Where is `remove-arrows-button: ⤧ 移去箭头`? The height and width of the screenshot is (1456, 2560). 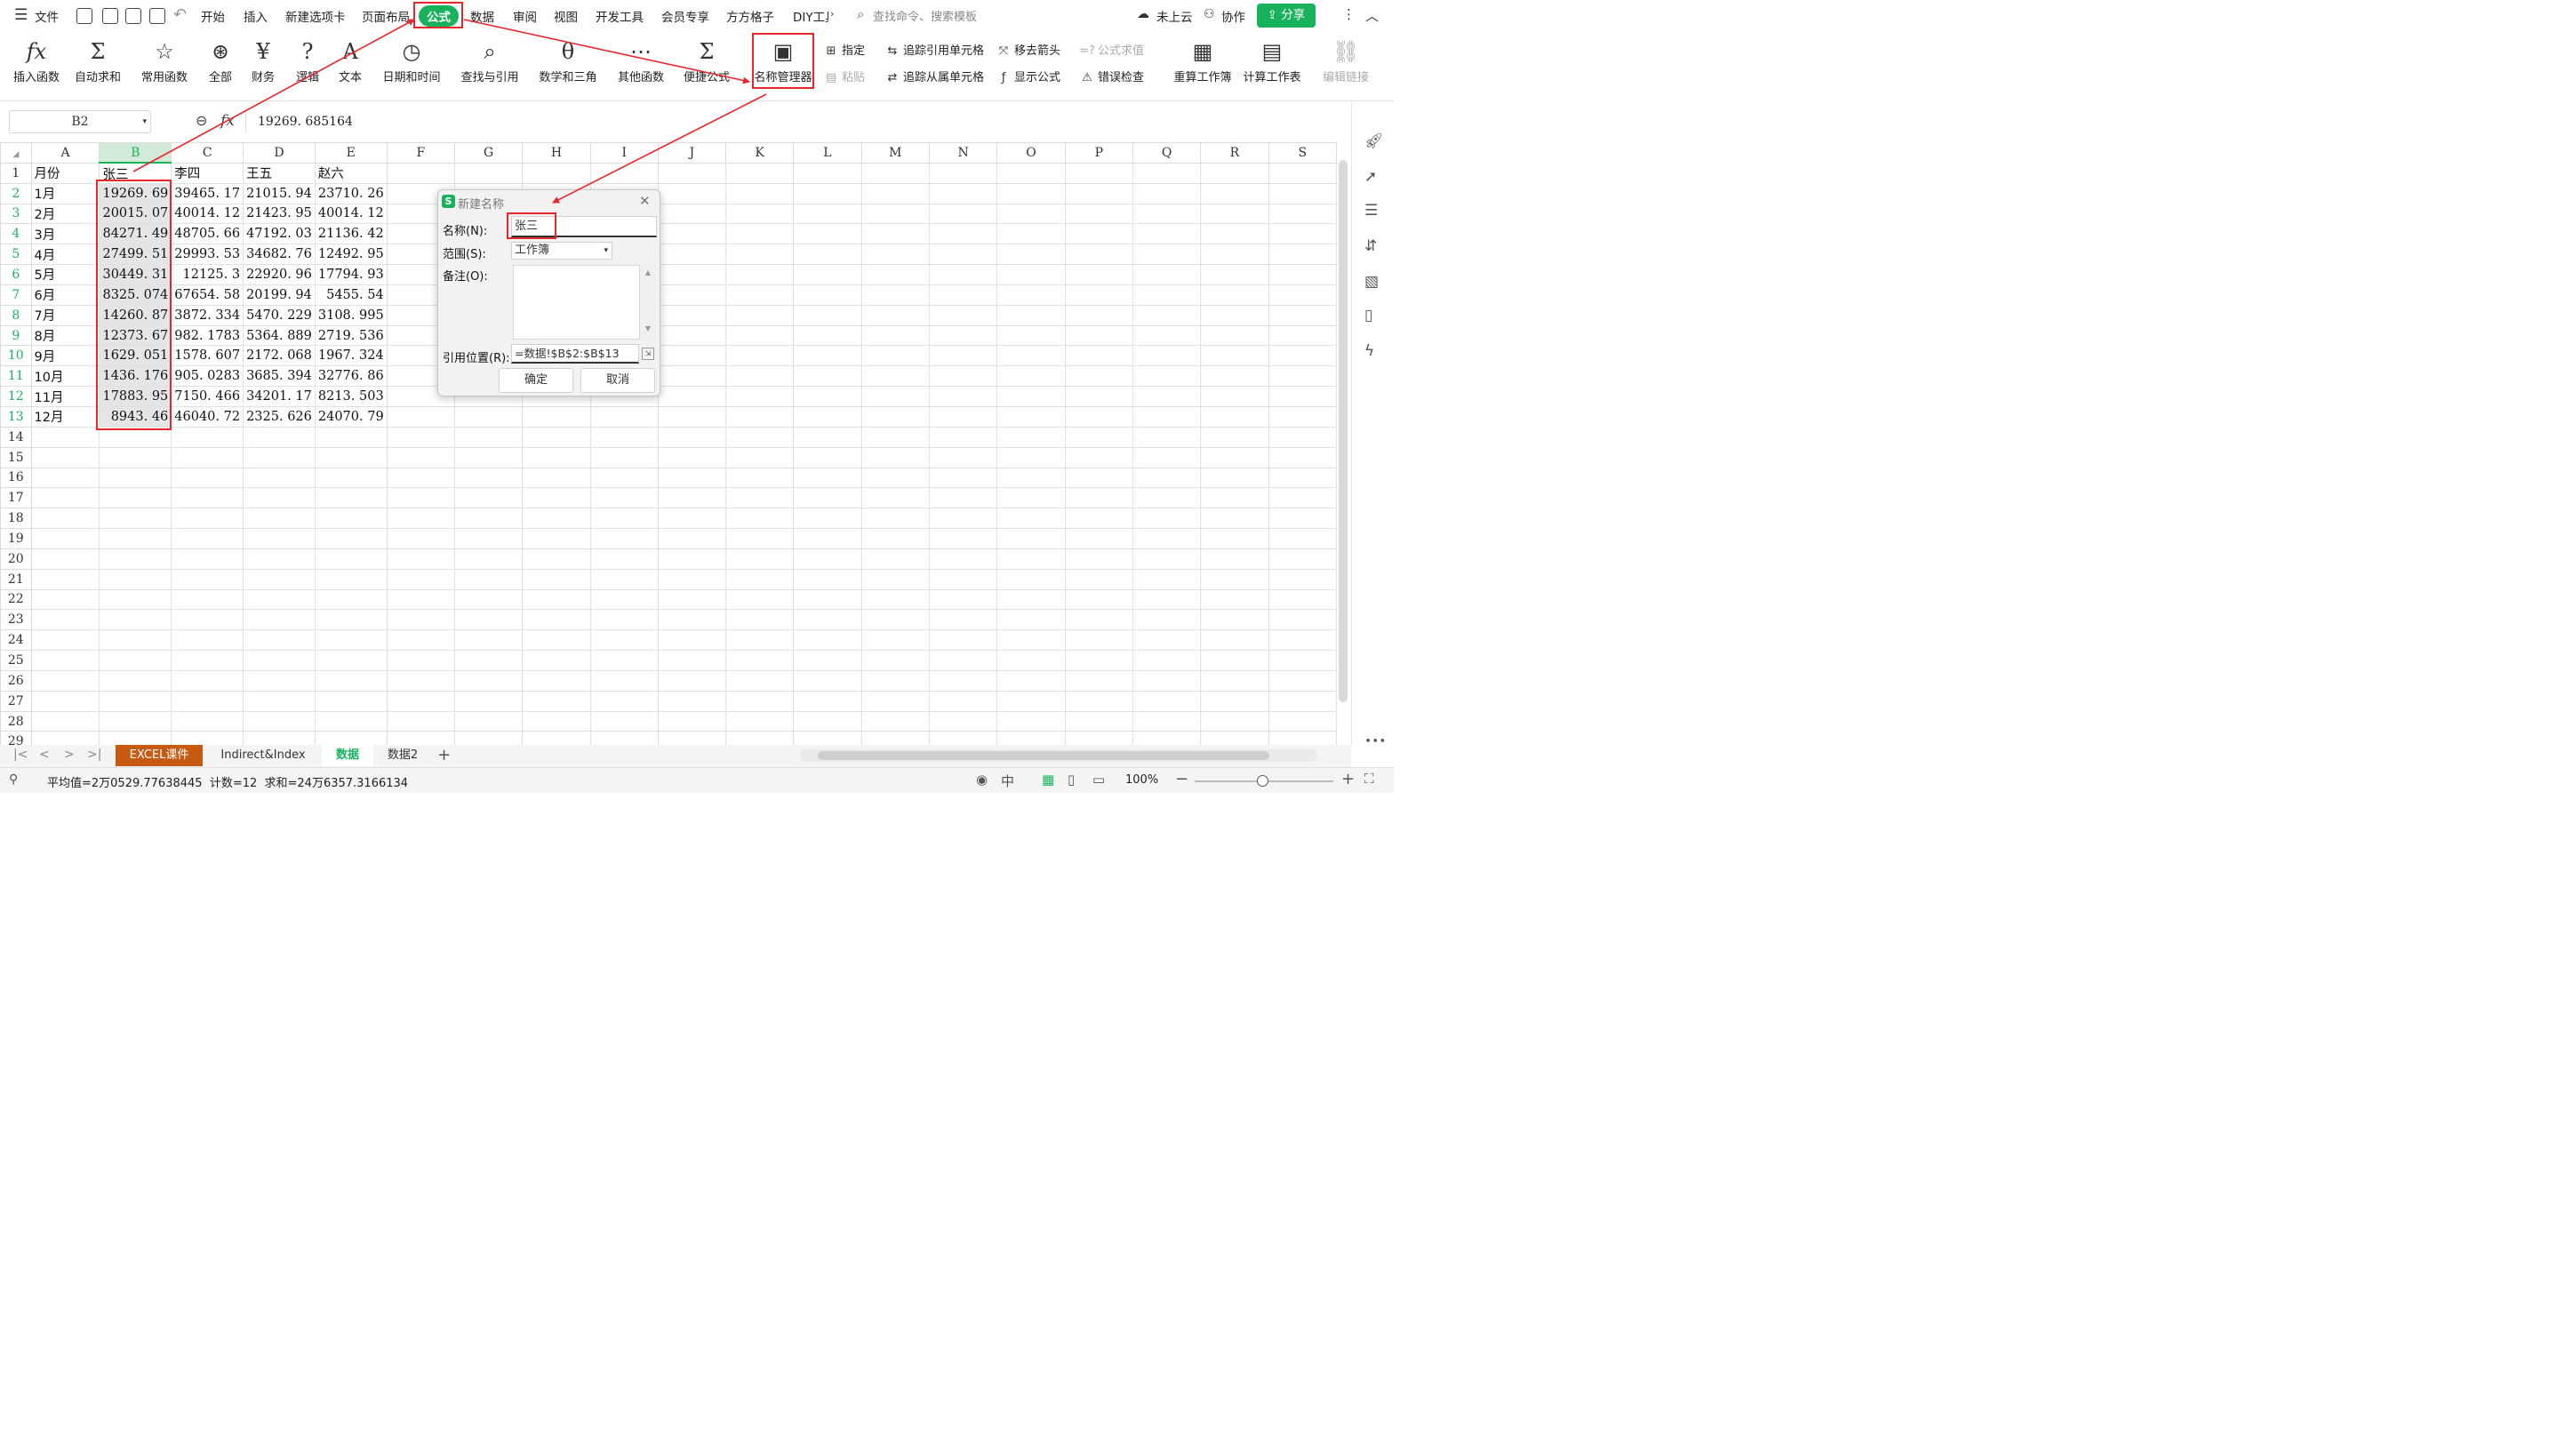 remove-arrows-button: ⤧ 移去箭头 is located at coordinates (1028, 49).